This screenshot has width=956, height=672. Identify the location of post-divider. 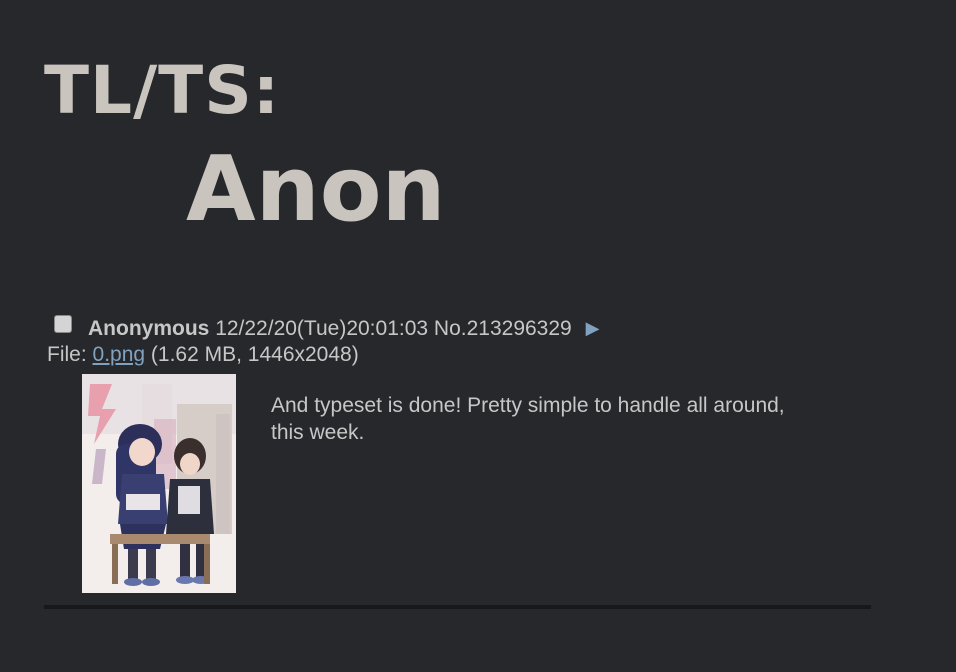
(457, 607).